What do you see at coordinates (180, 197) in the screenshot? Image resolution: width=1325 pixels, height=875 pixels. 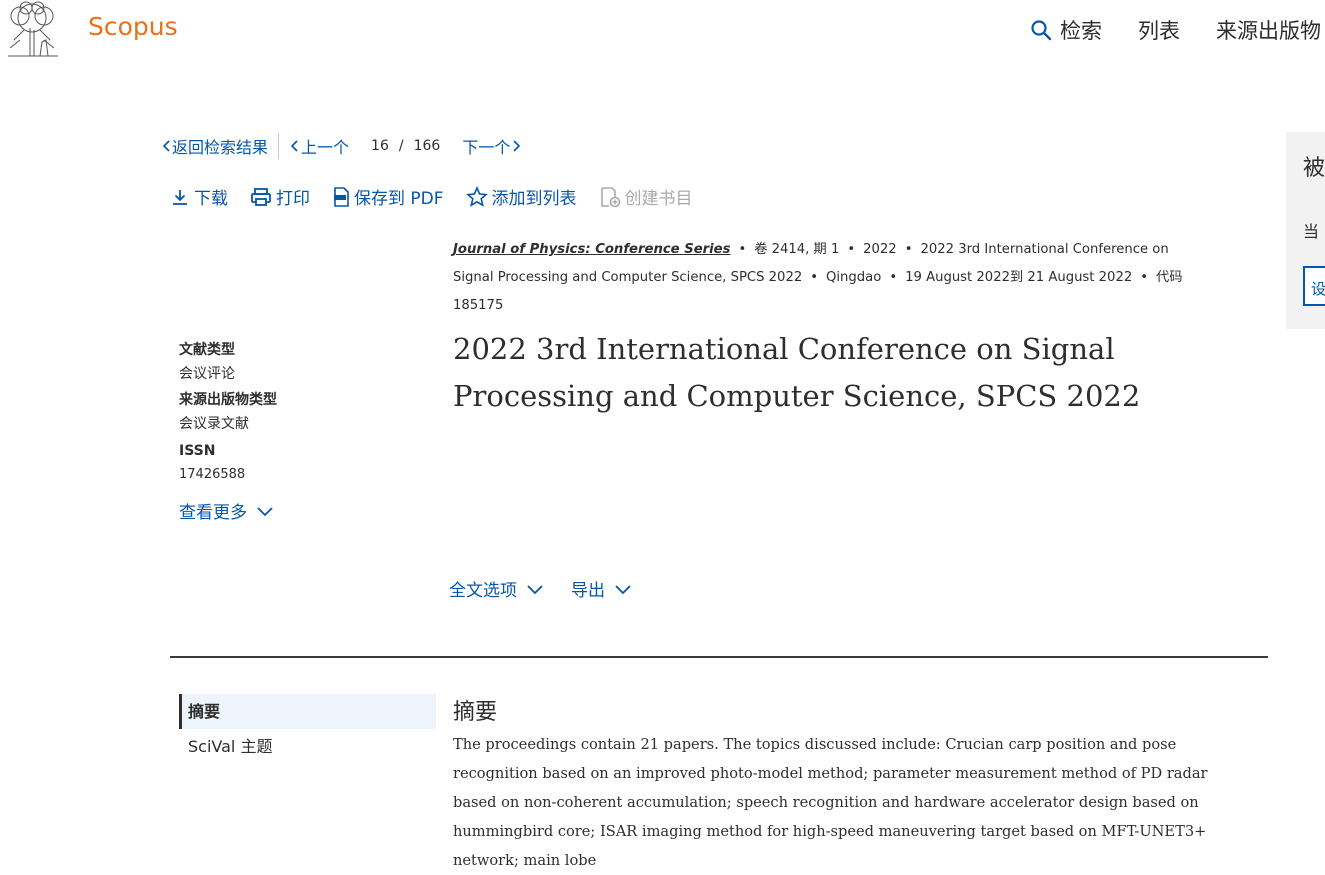 I see `download-icon` at bounding box center [180, 197].